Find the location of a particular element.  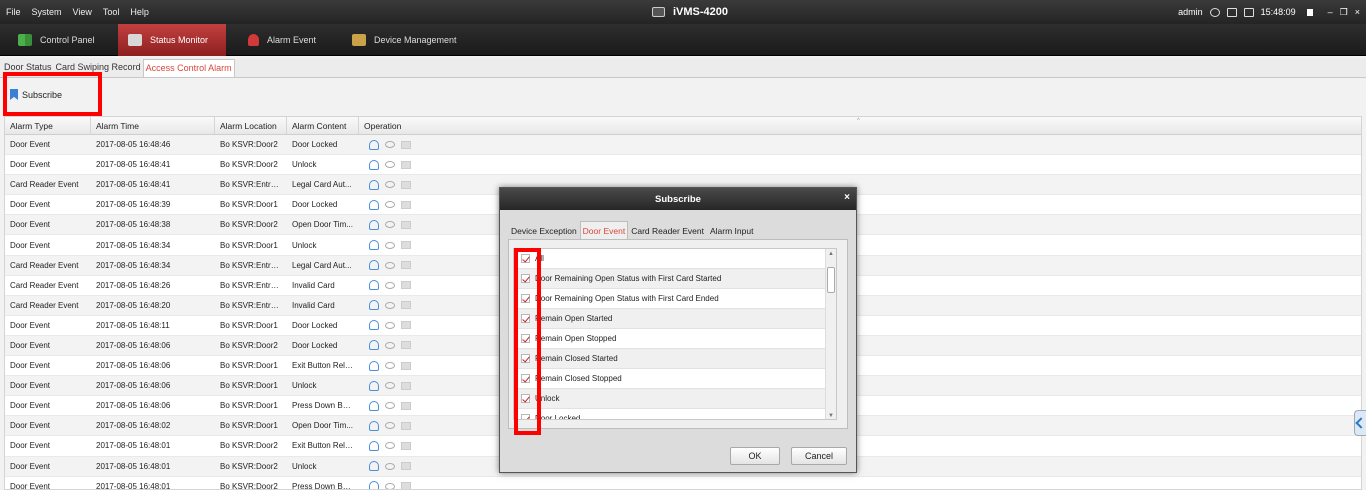

module-status-monitor: Status Monitor is located at coordinates (172, 40).